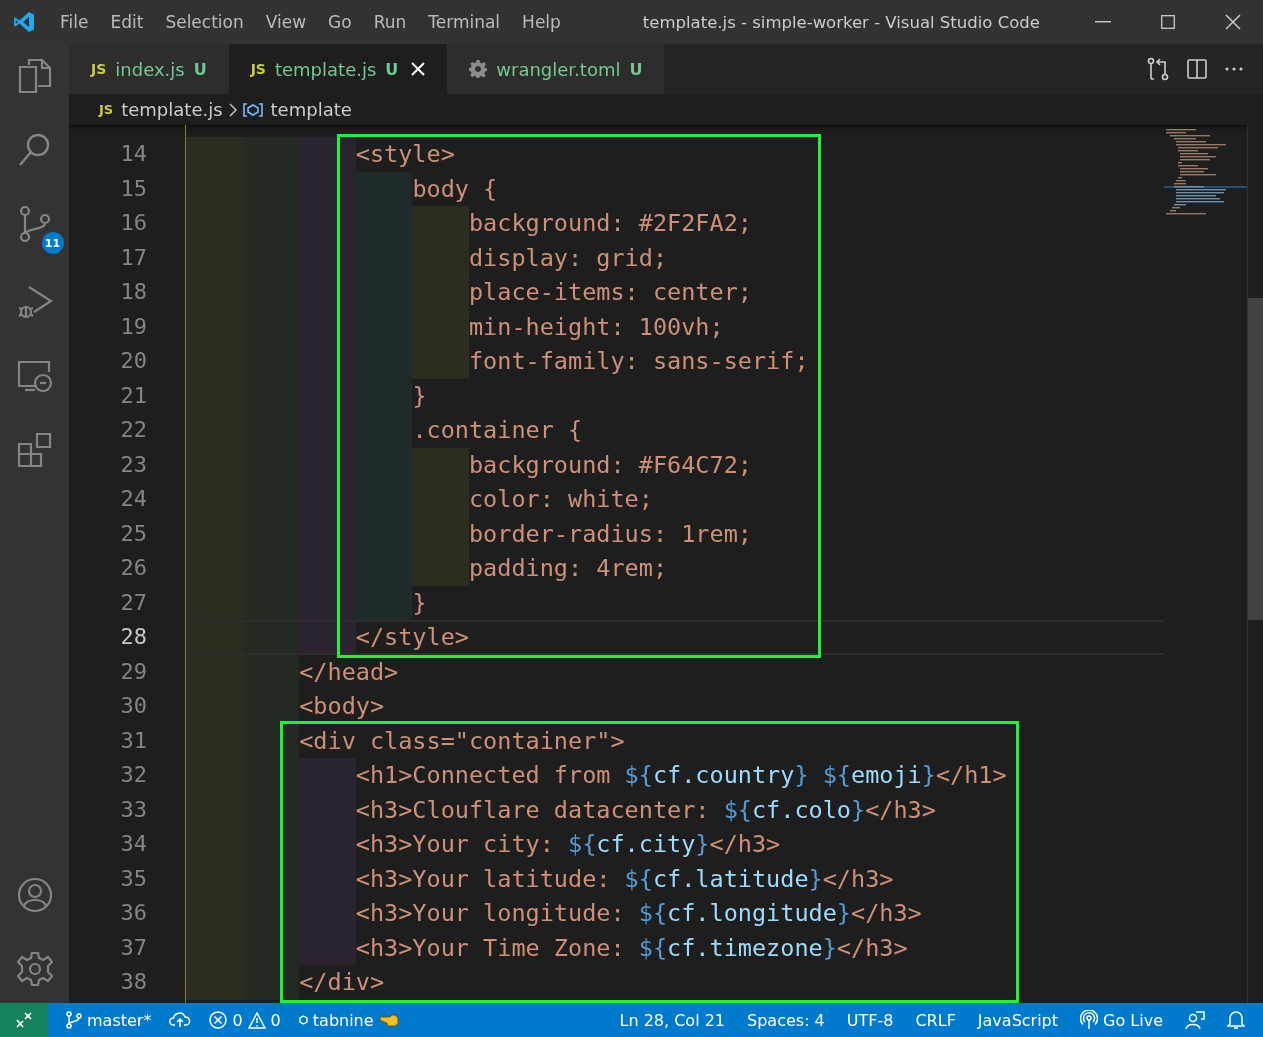 The height and width of the screenshot is (1037, 1263). I want to click on feedback-icon, so click(1195, 1020).